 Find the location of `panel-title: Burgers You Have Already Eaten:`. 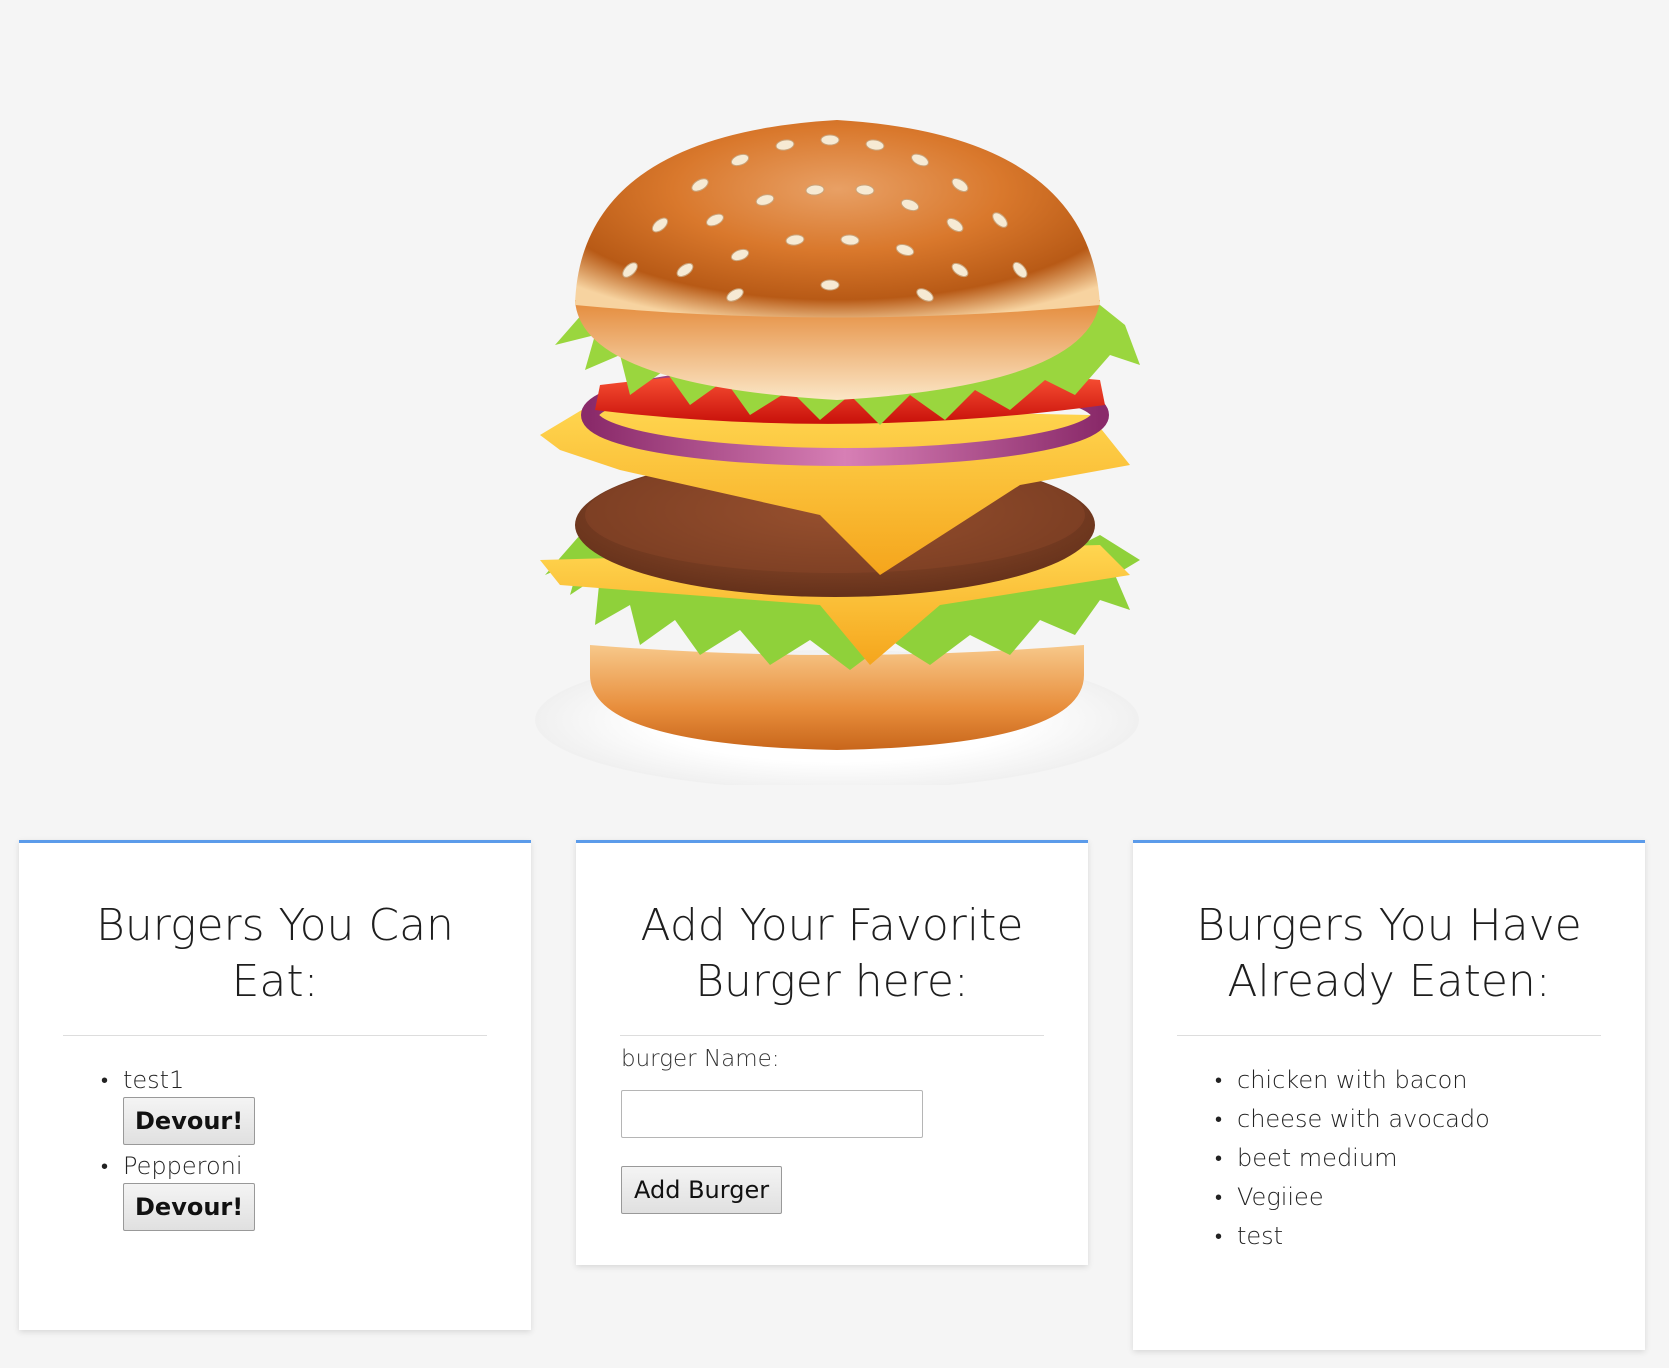

panel-title: Burgers You Have Already Eaten: is located at coordinates (1389, 953).